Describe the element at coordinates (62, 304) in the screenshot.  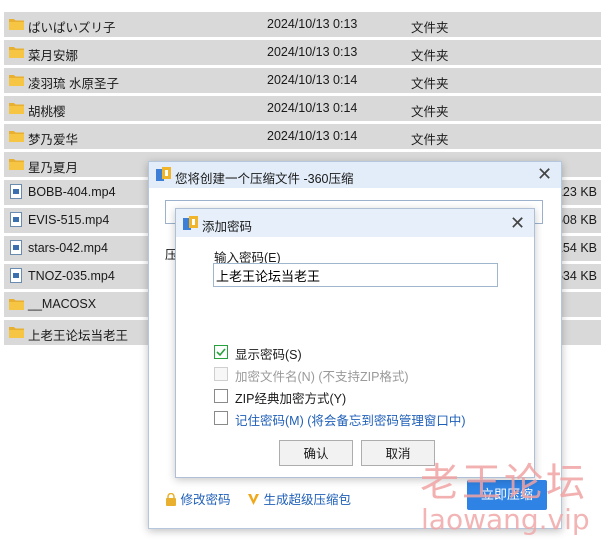
I see `file-name: __MACOSX` at that location.